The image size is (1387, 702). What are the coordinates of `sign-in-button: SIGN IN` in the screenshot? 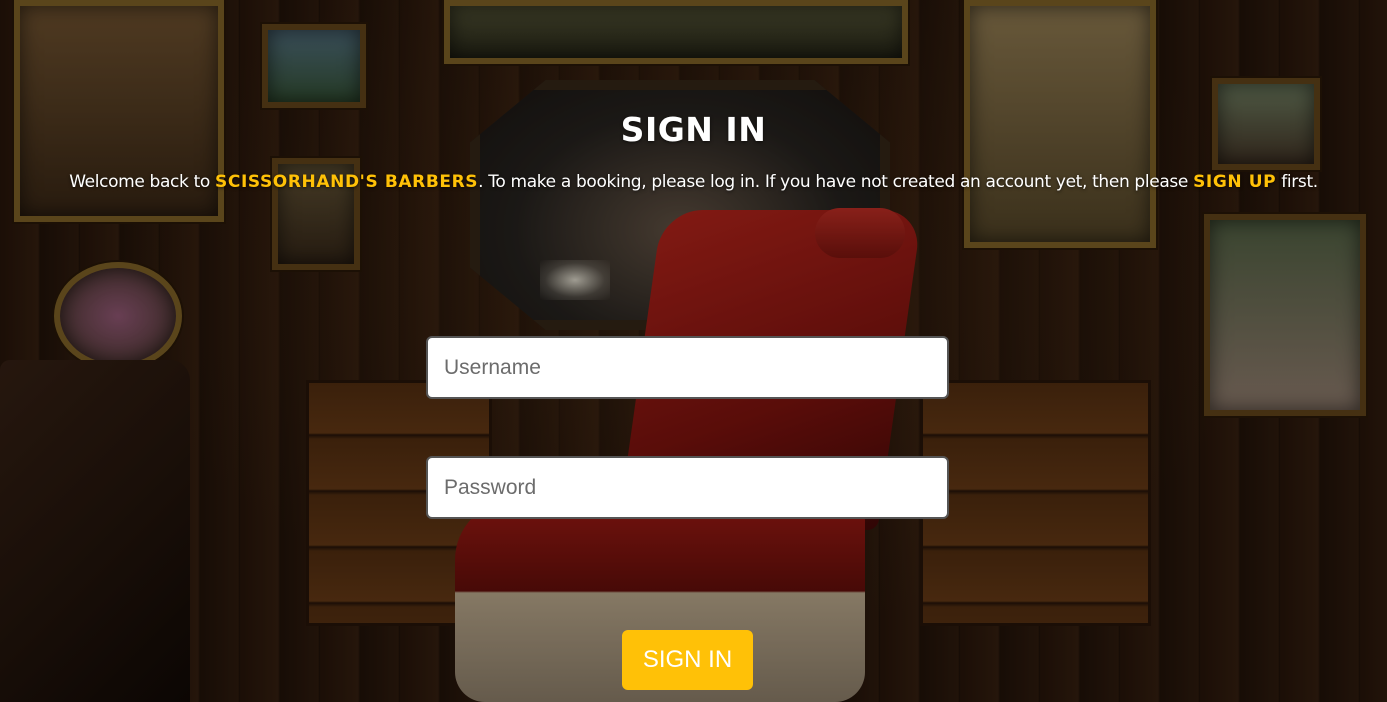 It's located at (687, 660).